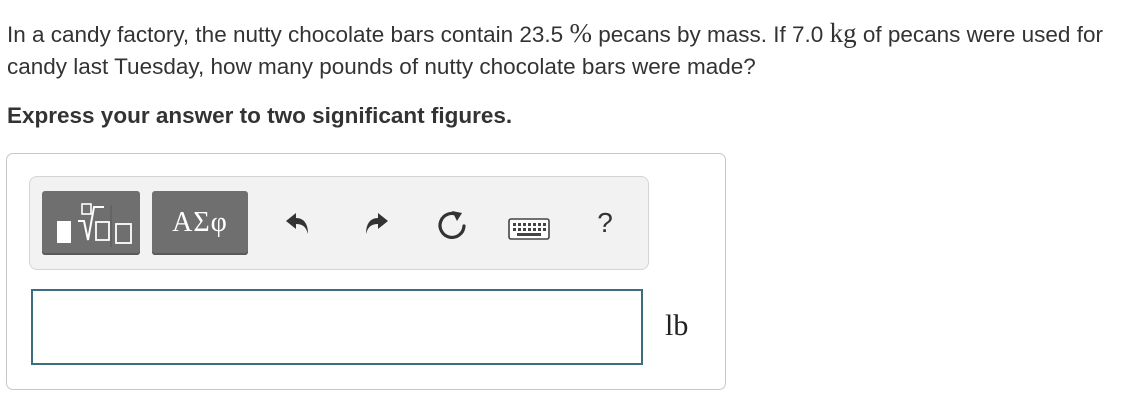 The height and width of the screenshot is (406, 1142). What do you see at coordinates (337, 327) in the screenshot?
I see `answer-input` at bounding box center [337, 327].